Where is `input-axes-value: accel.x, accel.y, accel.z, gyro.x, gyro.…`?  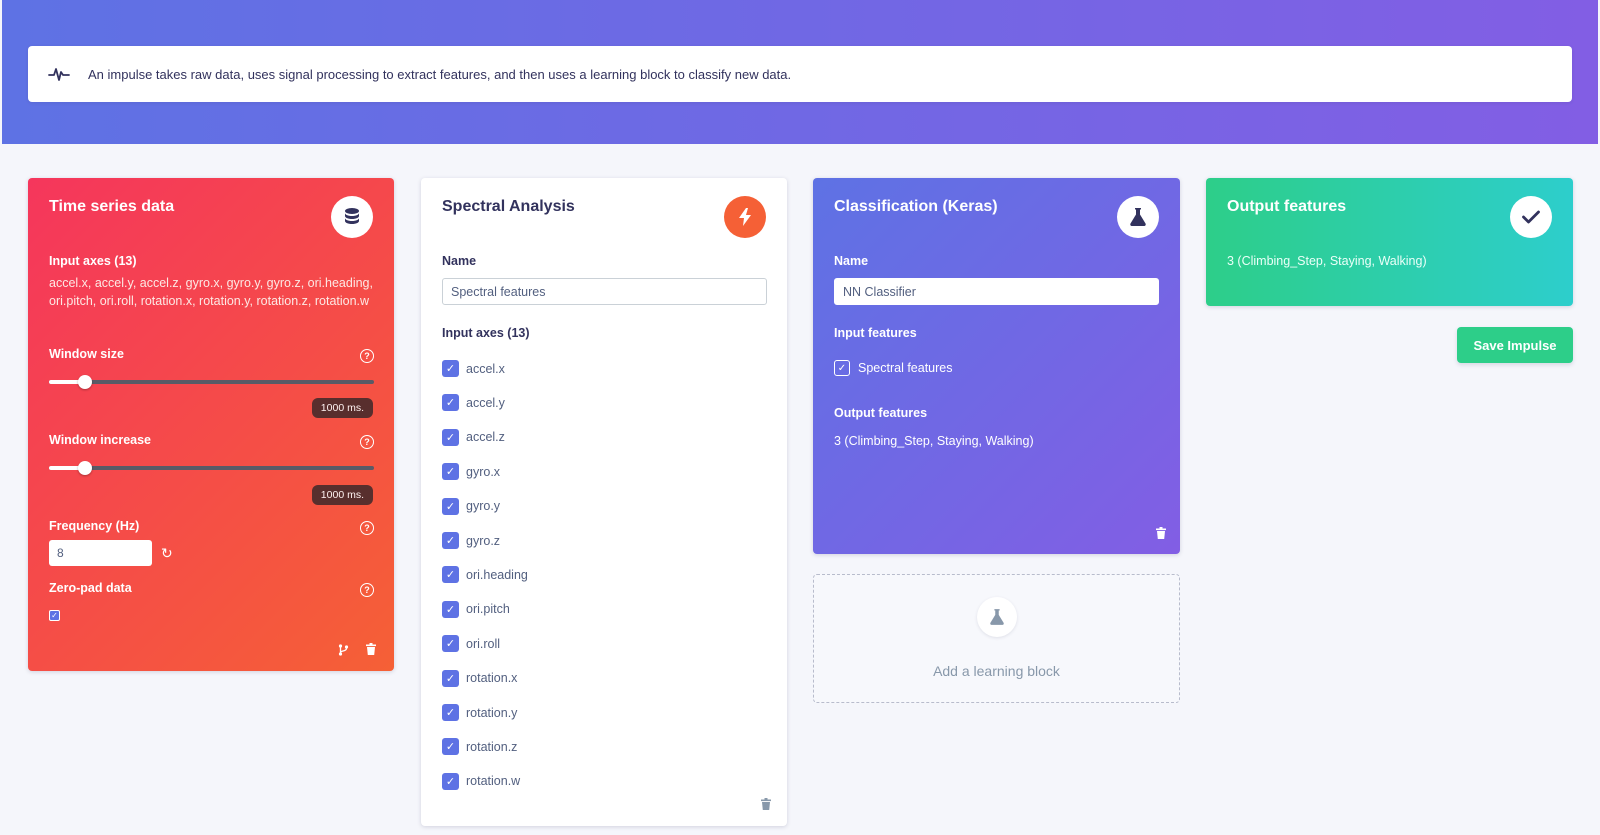 input-axes-value: accel.x, accel.y, accel.z, gyro.x, gyro.… is located at coordinates (211, 292).